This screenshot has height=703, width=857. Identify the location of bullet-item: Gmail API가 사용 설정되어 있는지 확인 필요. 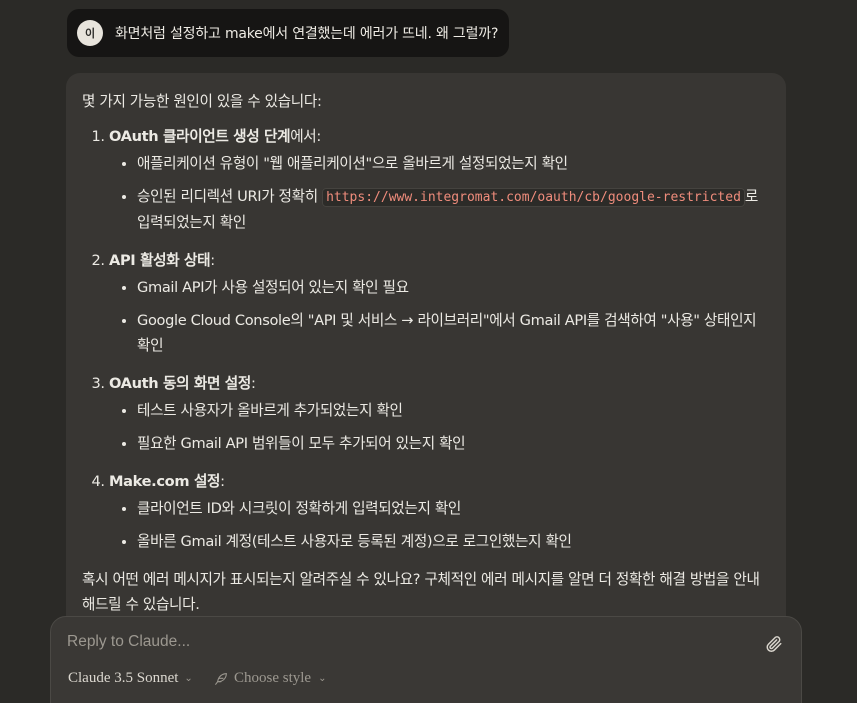
(451, 287).